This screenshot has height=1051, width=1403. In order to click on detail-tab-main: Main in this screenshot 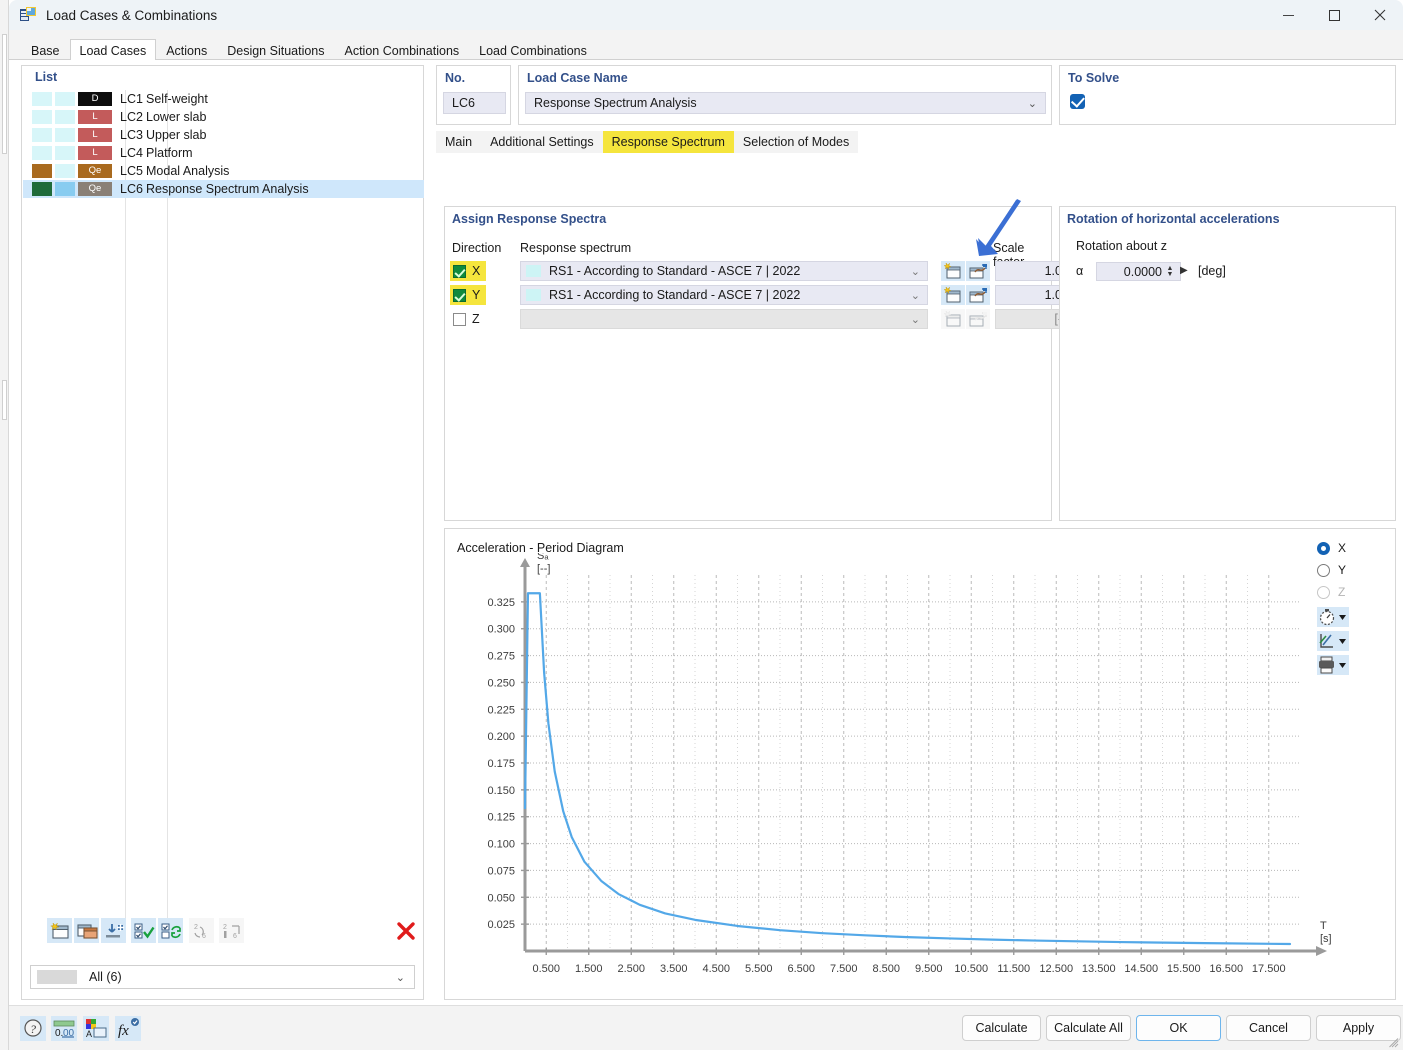, I will do `click(459, 142)`.